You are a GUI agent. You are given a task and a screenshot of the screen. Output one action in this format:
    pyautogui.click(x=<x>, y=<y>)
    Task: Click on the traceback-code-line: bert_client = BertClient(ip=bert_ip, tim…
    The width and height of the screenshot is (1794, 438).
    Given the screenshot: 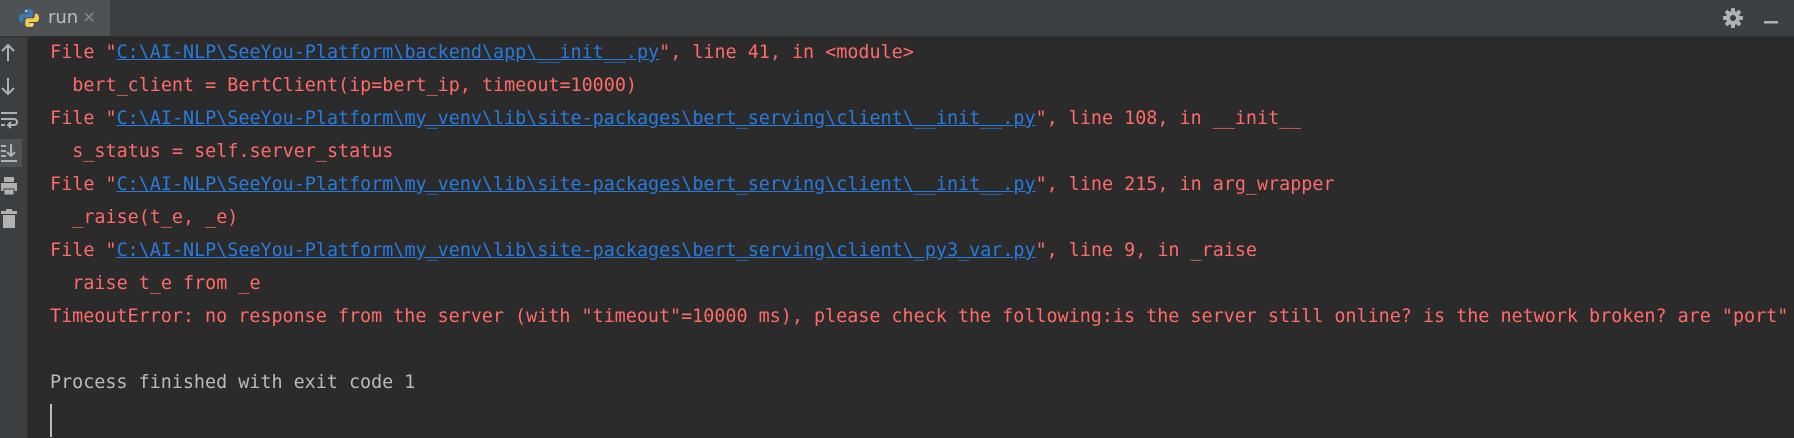 What is the action you would take?
    pyautogui.click(x=332, y=85)
    